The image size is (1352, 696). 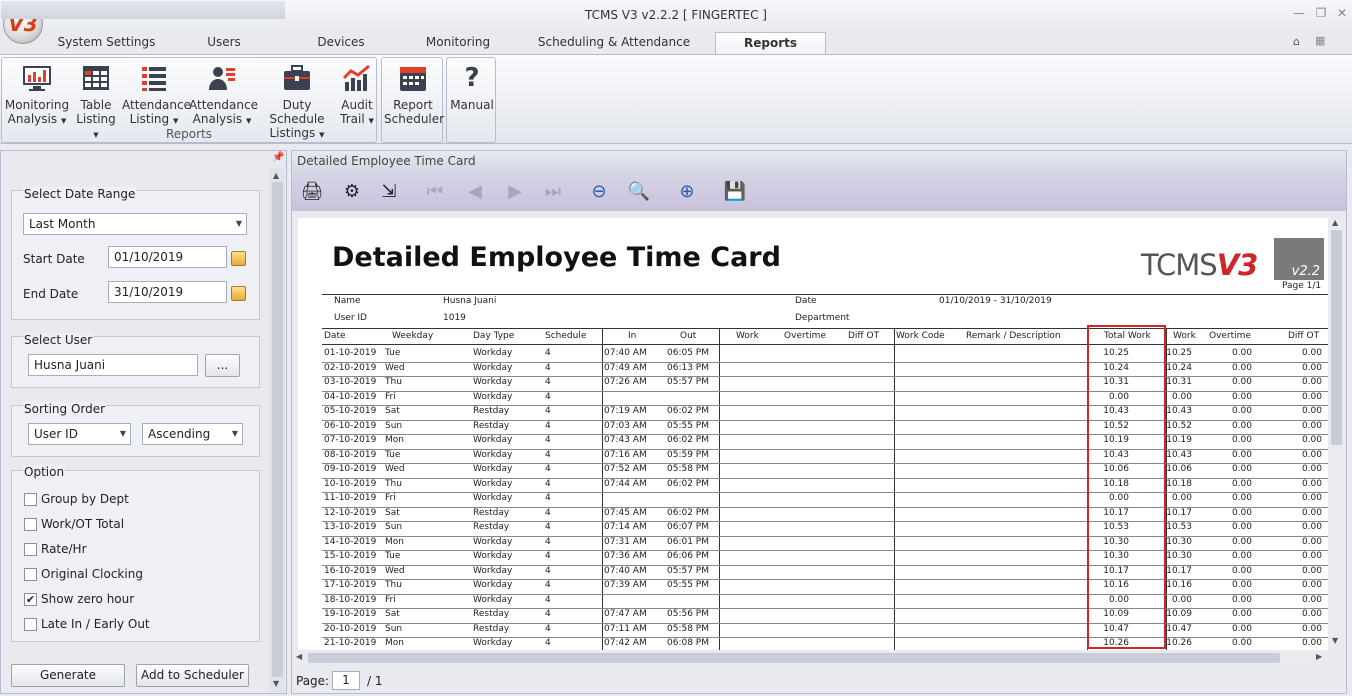 I want to click on left-panel-scrollbar: ▲ ▼, so click(x=277, y=430).